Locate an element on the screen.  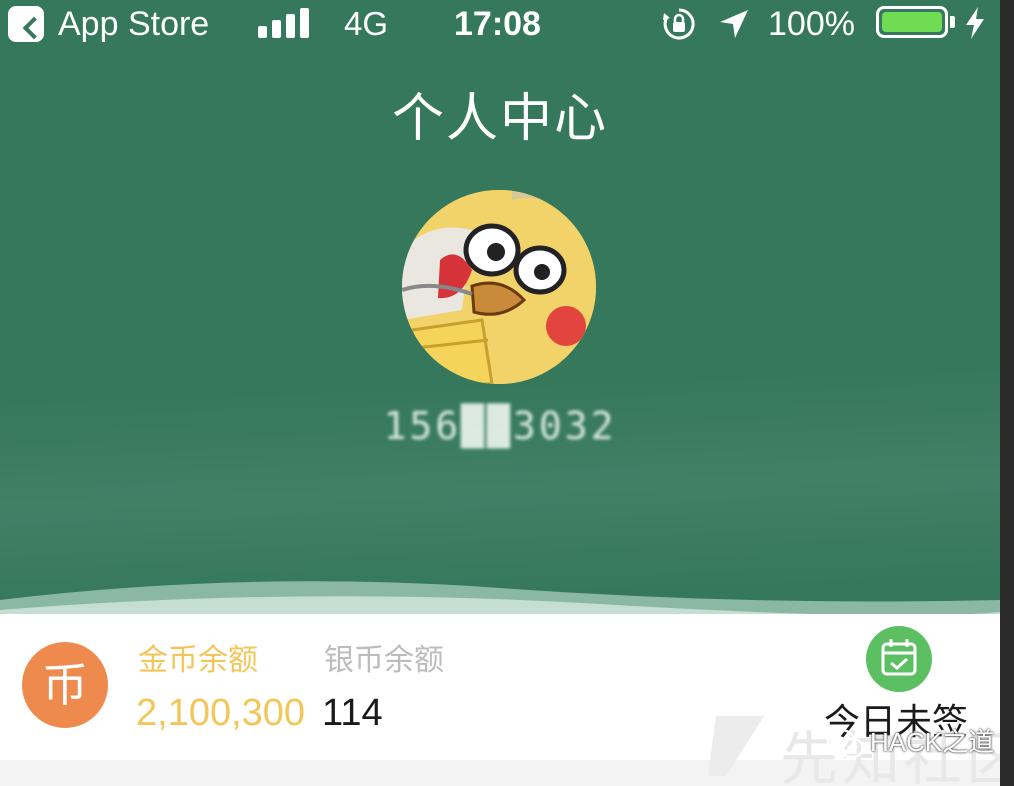
wechat-icon is located at coordinates (845, 743).